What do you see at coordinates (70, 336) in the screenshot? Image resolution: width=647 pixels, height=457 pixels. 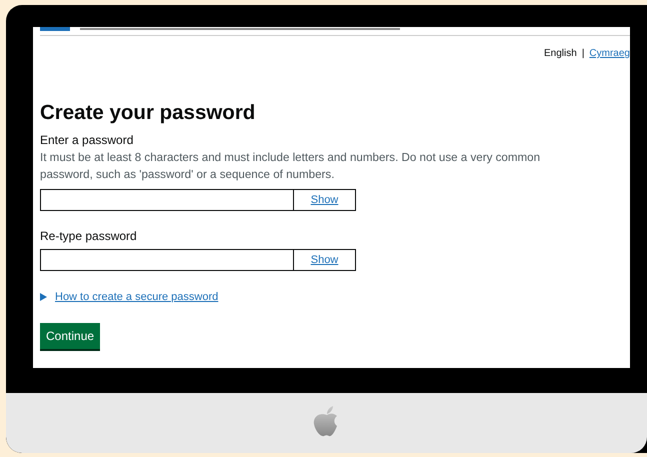 I see `continue-button: Continue` at bounding box center [70, 336].